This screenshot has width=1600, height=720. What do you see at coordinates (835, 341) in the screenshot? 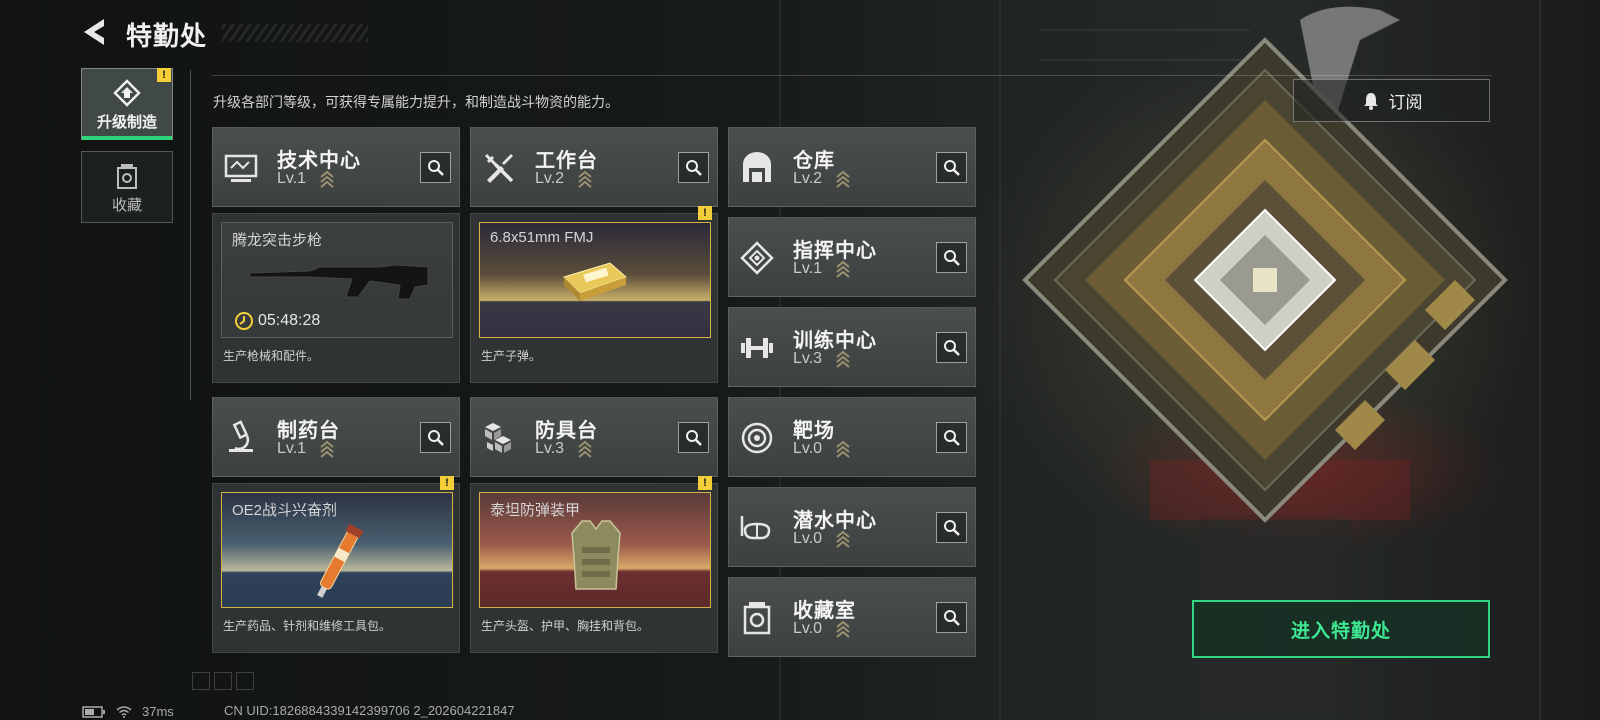
I see `facility-name: 训练中心` at bounding box center [835, 341].